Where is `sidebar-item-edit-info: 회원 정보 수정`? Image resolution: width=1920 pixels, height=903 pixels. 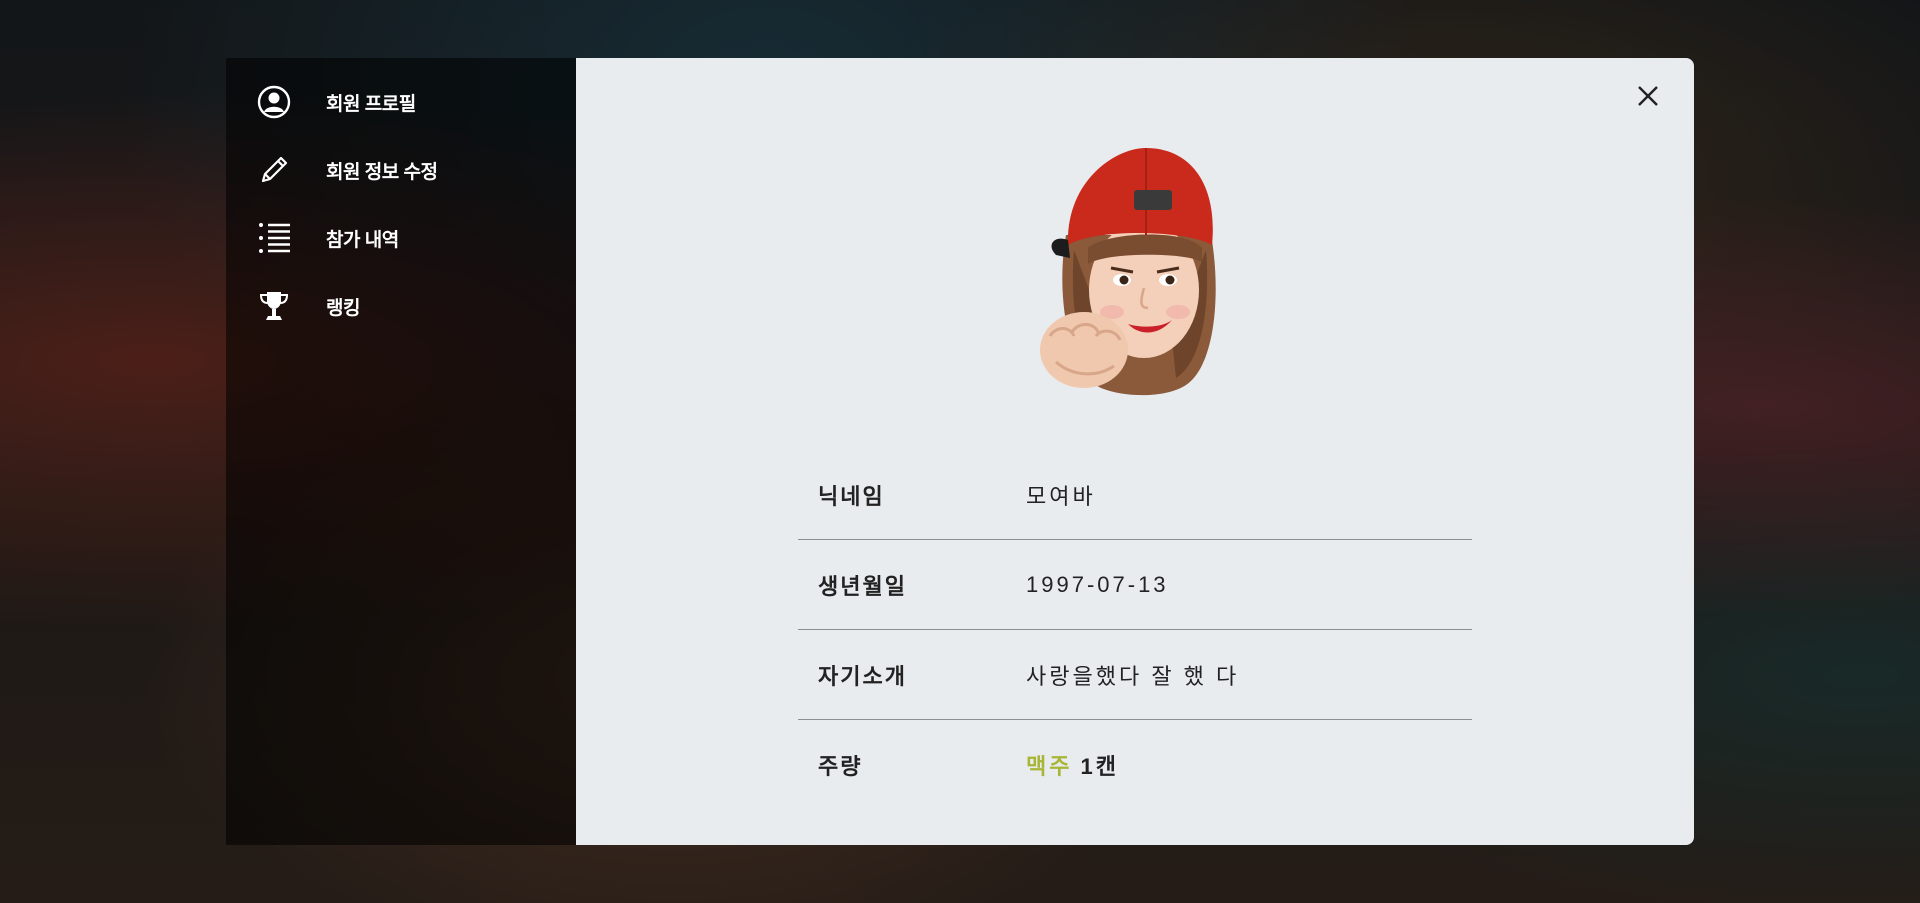 sidebar-item-edit-info: 회원 정보 수정 is located at coordinates (401, 170).